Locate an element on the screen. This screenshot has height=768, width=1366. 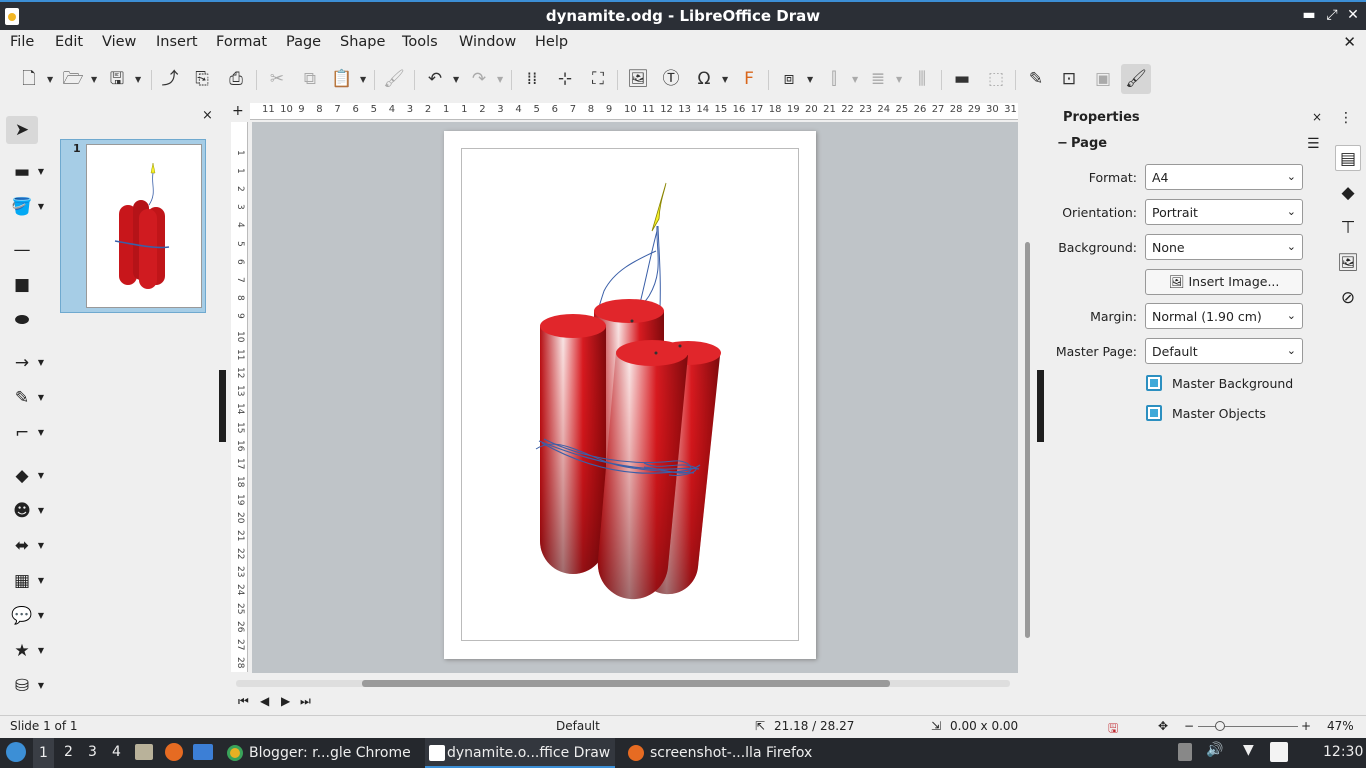
glue-points-icon: ⊡ is located at coordinates (1069, 79).